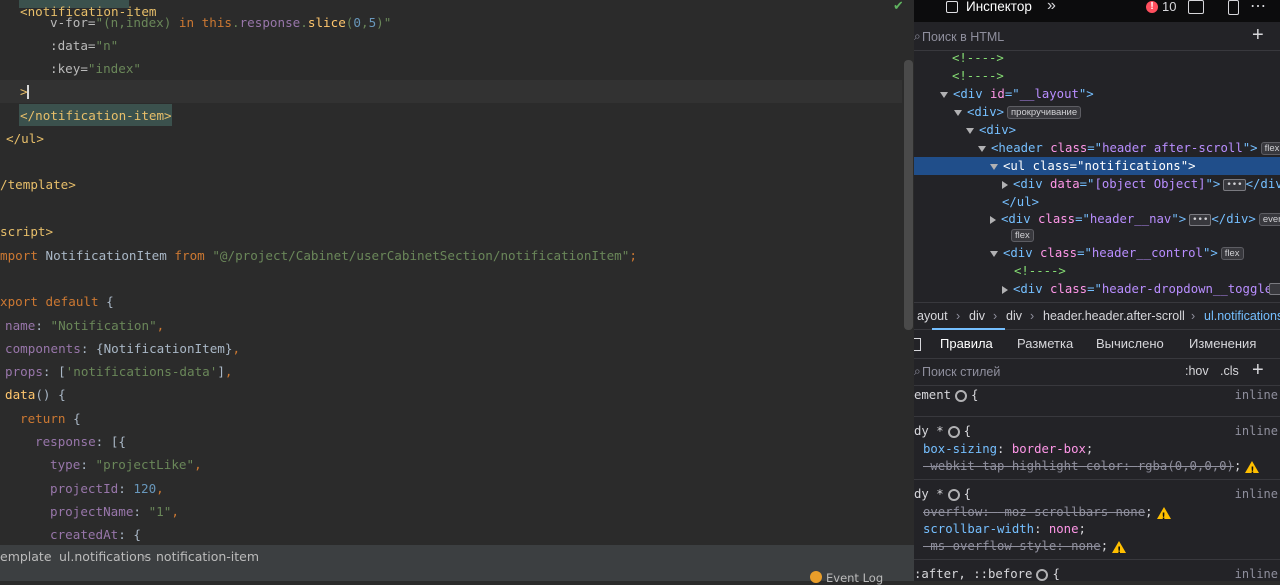  I want to click on text-caret, so click(28, 92).